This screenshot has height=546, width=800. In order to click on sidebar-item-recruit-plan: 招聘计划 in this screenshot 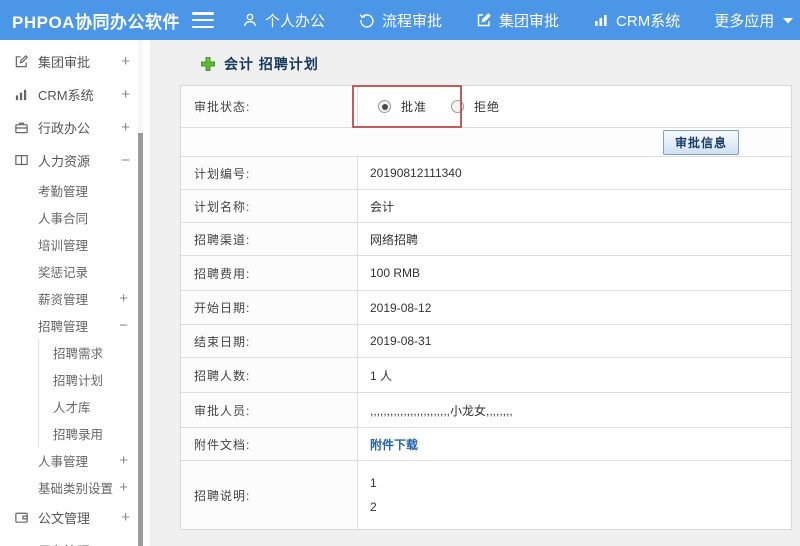, I will do `click(94, 379)`.